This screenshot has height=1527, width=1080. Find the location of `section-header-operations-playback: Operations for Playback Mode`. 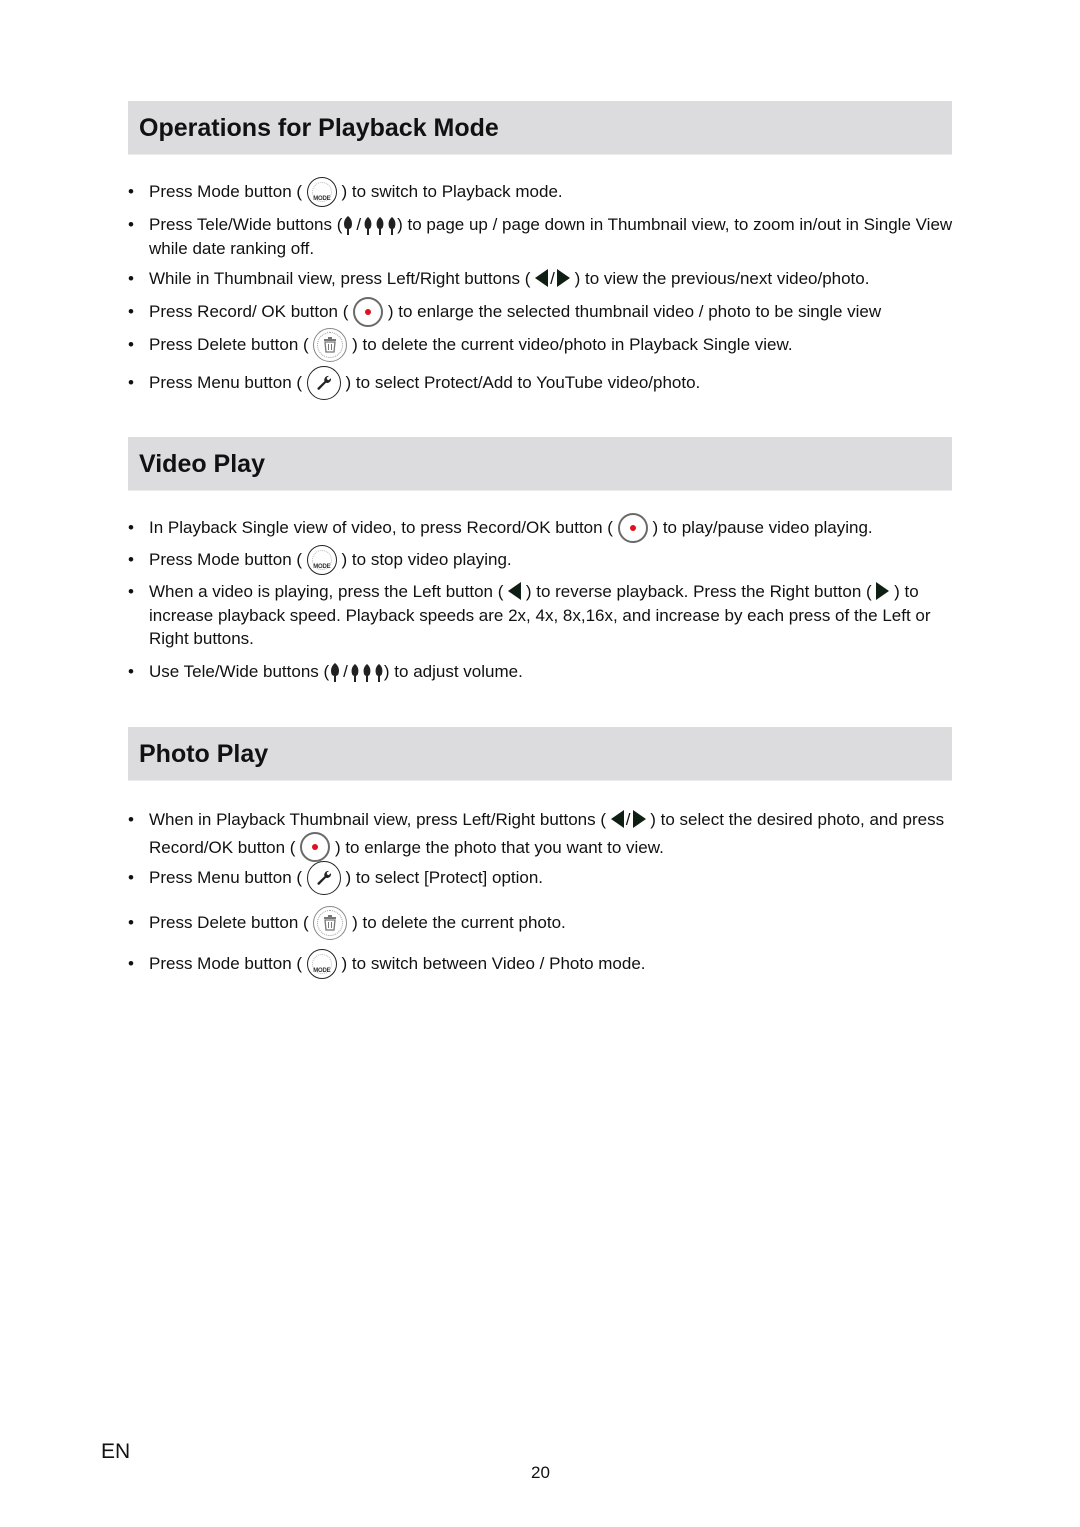

section-header-operations-playback: Operations for Playback Mode is located at coordinates (540, 128).